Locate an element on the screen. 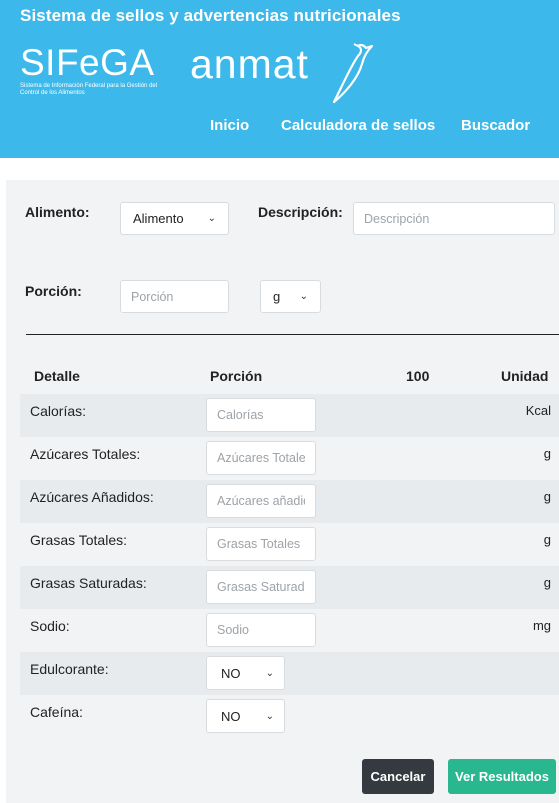 This screenshot has height=803, width=559. table-row: Sodio: mg is located at coordinates (289, 630).